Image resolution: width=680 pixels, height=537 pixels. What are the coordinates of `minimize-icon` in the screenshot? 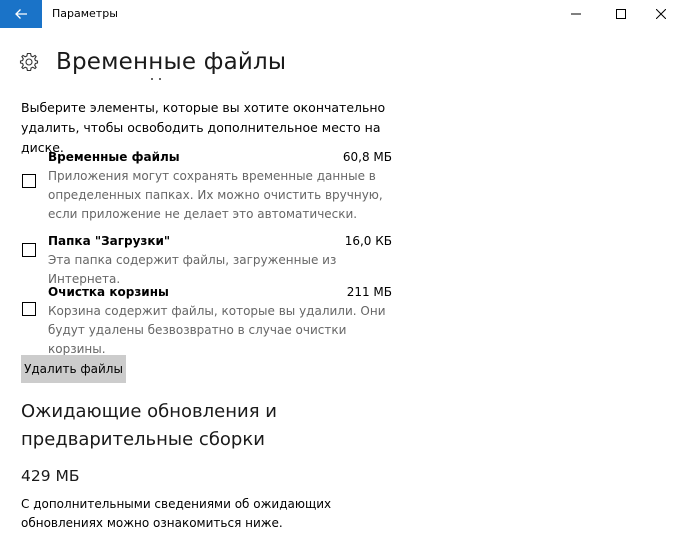 It's located at (576, 14).